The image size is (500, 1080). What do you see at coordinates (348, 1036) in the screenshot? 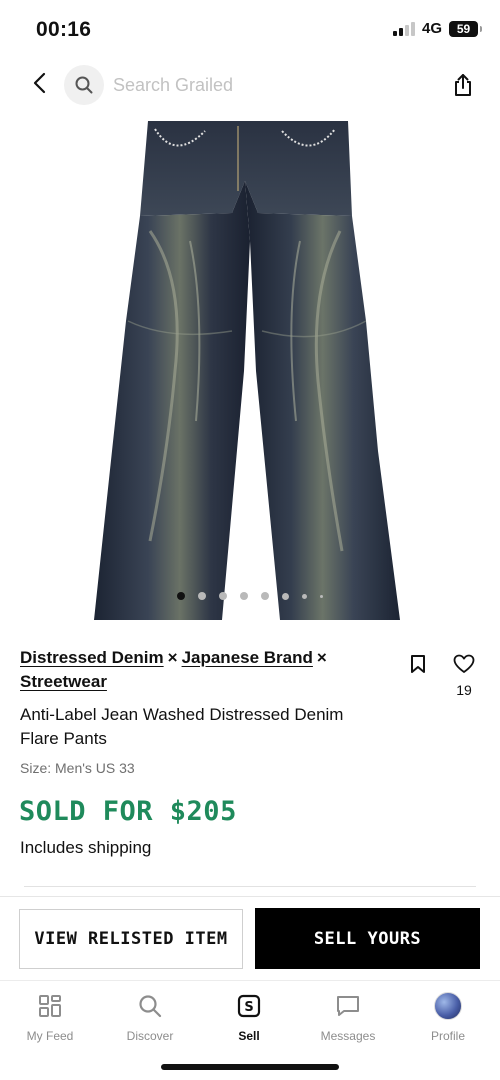
I see `tab-label: Messages` at bounding box center [348, 1036].